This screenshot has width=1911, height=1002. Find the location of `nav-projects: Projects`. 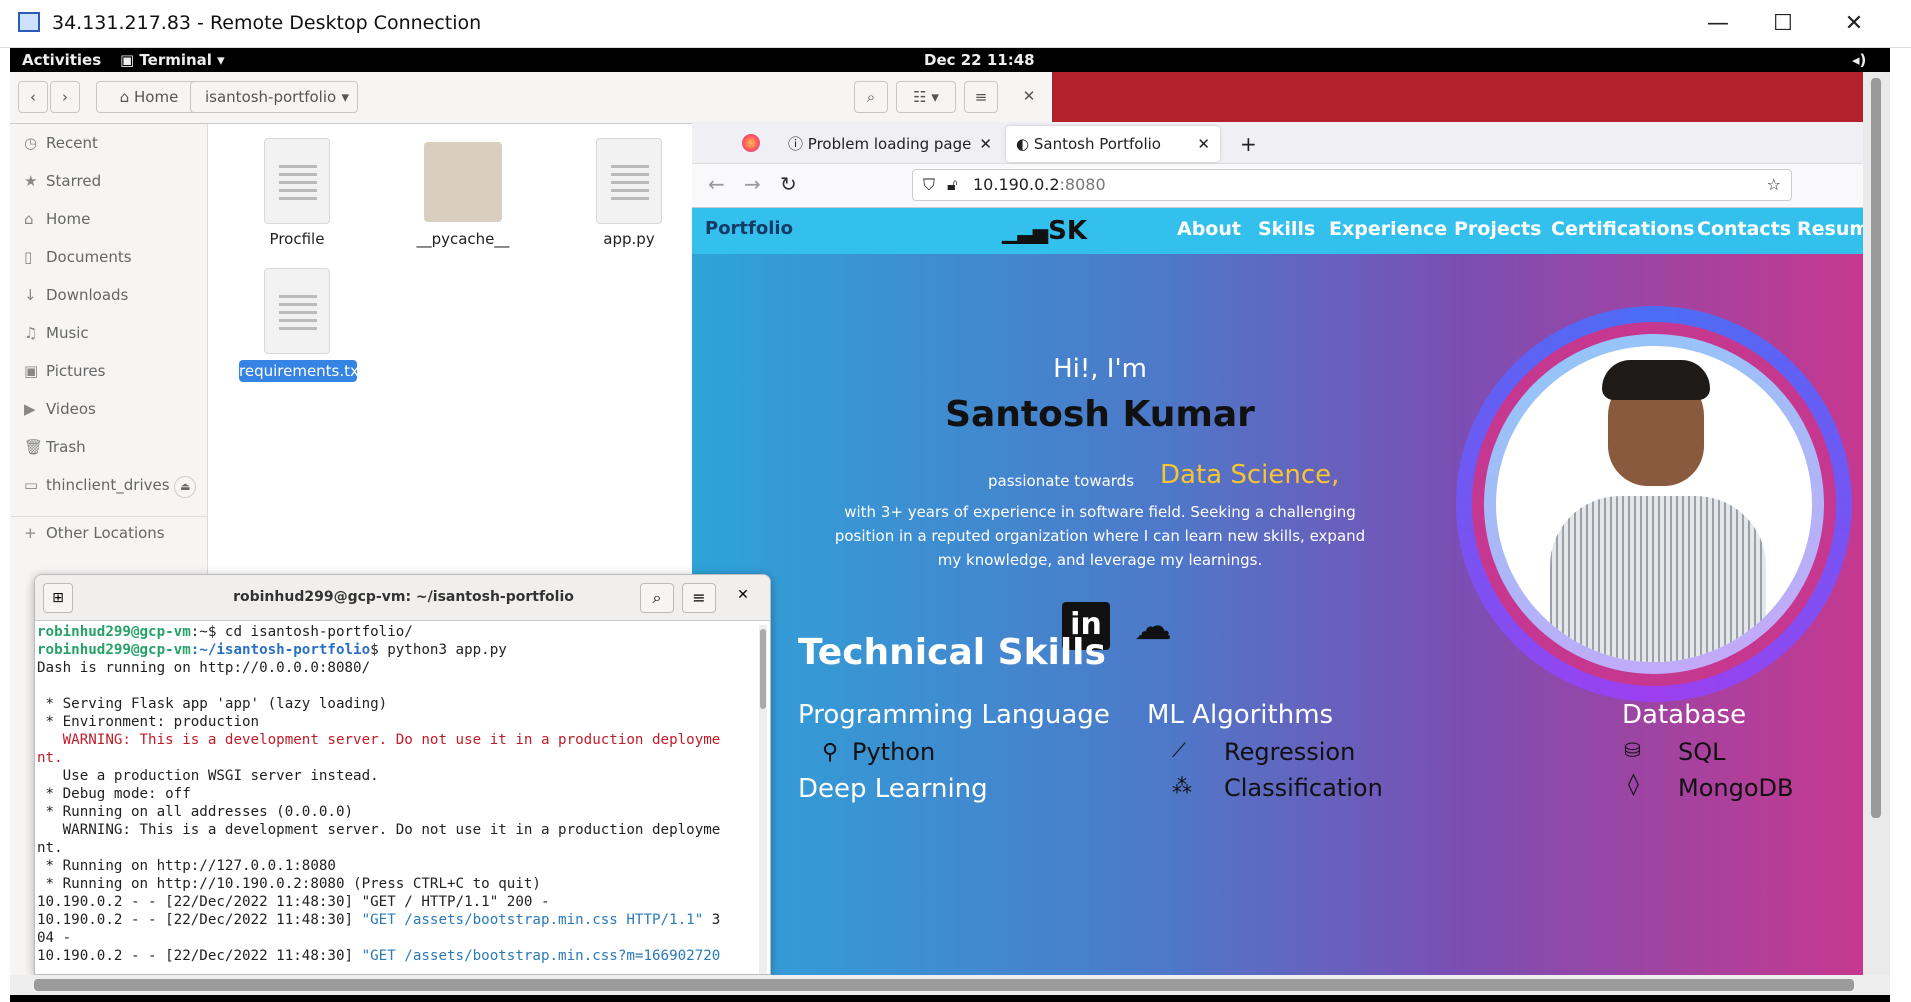

nav-projects: Projects is located at coordinates (1497, 229).